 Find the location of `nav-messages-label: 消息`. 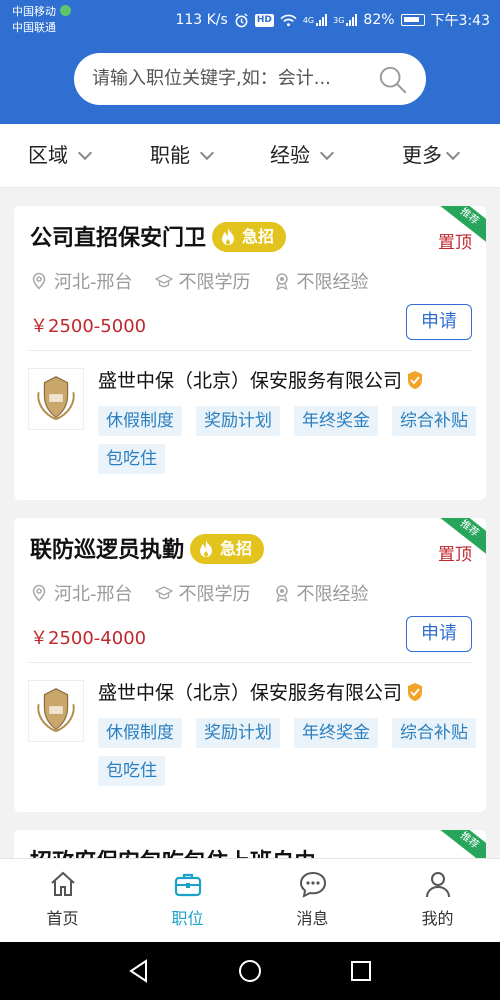

nav-messages-label: 消息 is located at coordinates (312, 918).